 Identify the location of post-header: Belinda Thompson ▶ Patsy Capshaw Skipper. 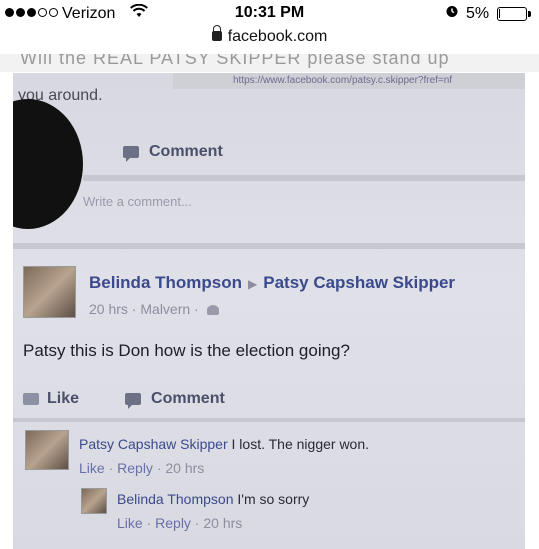
(272, 283).